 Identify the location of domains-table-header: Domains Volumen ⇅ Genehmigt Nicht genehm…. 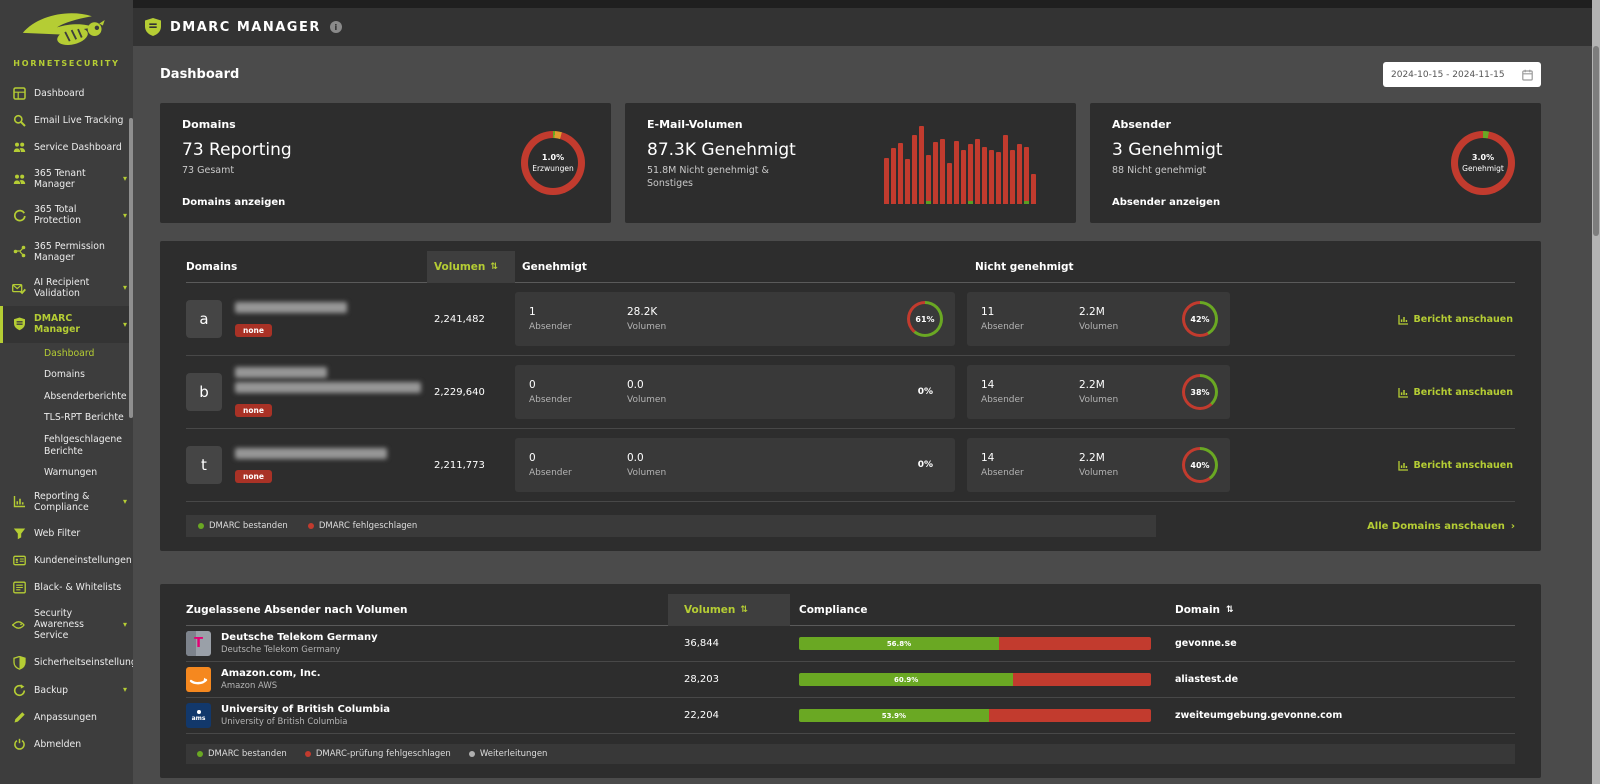
(850, 266).